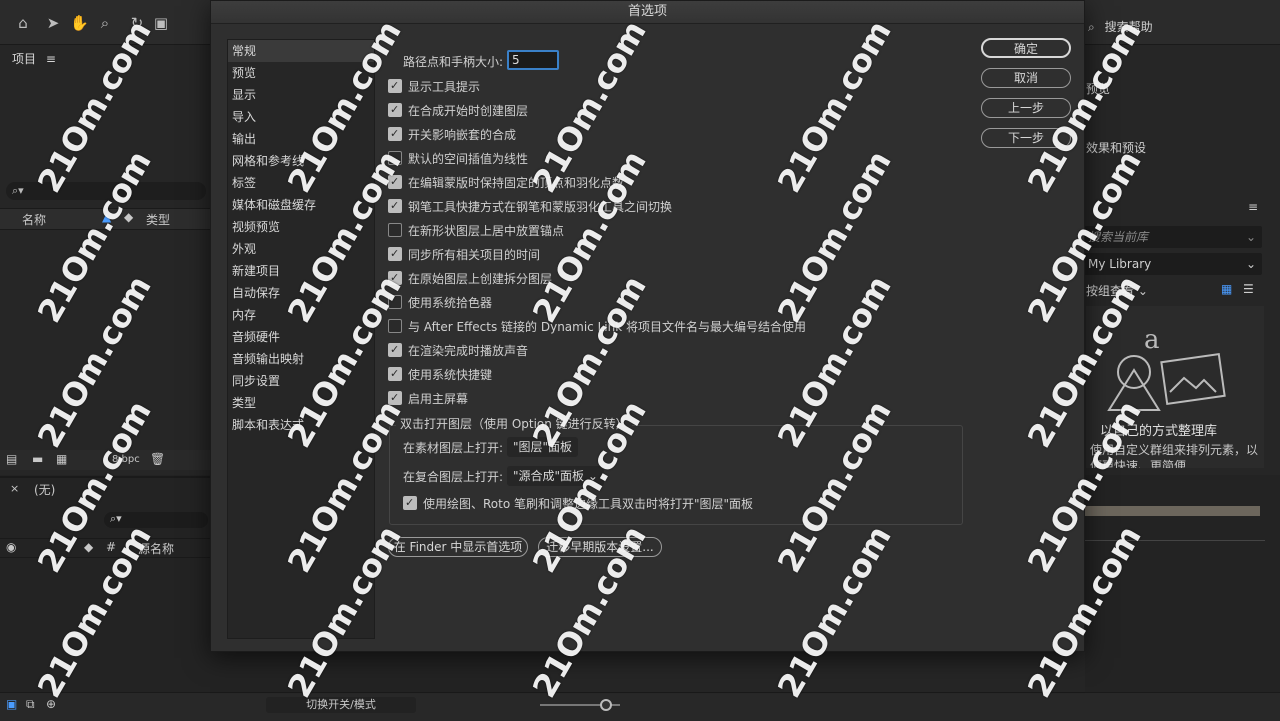 The height and width of the screenshot is (721, 1280). What do you see at coordinates (137, 23) in the screenshot?
I see `rotate-tool-icon: ↻` at bounding box center [137, 23].